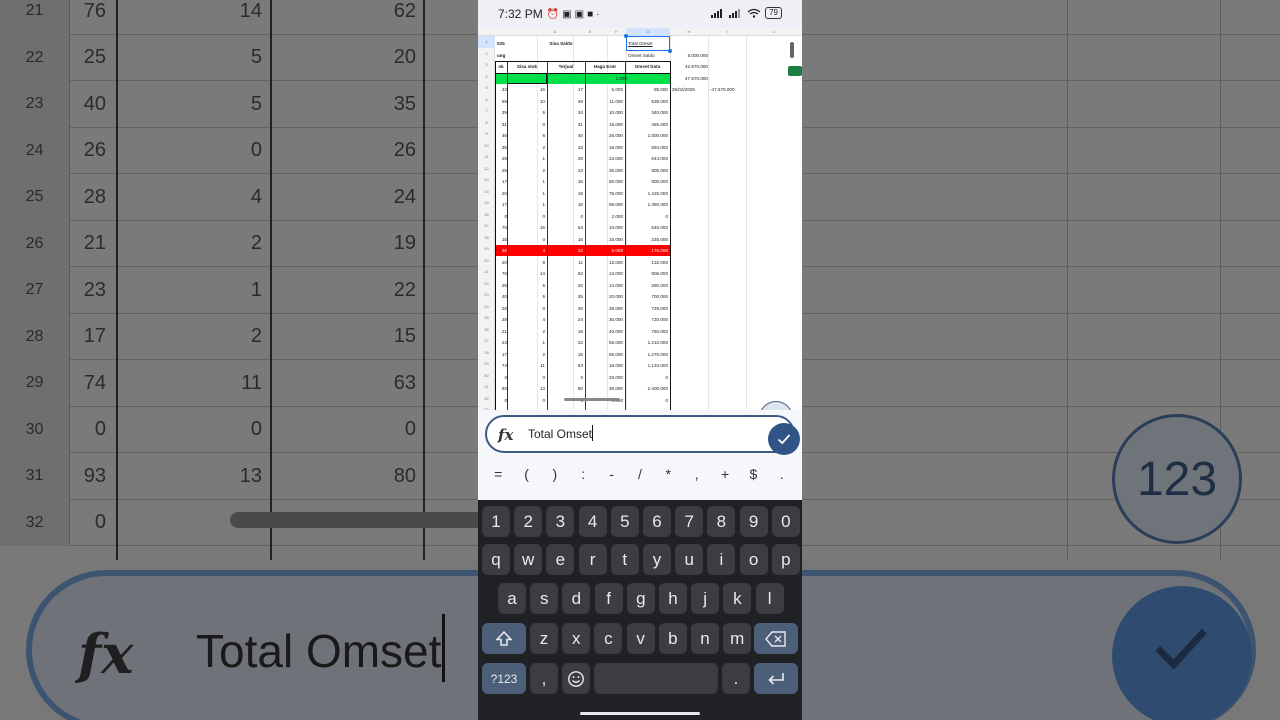  Describe the element at coordinates (795, 71) in the screenshot. I see `side-panel-tab` at that location.